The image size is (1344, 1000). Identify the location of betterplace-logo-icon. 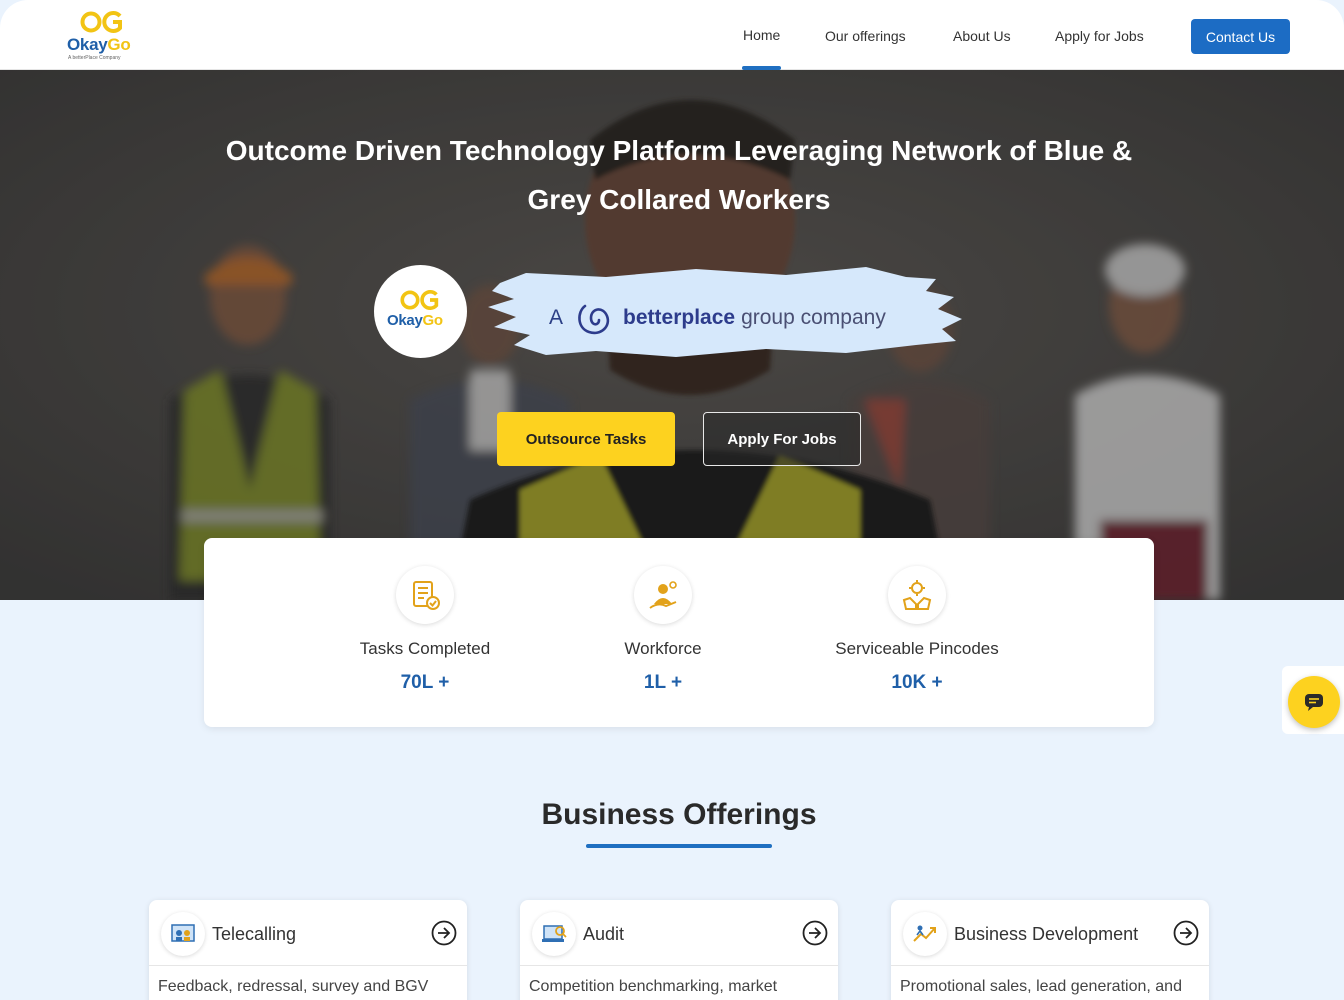
(594, 319).